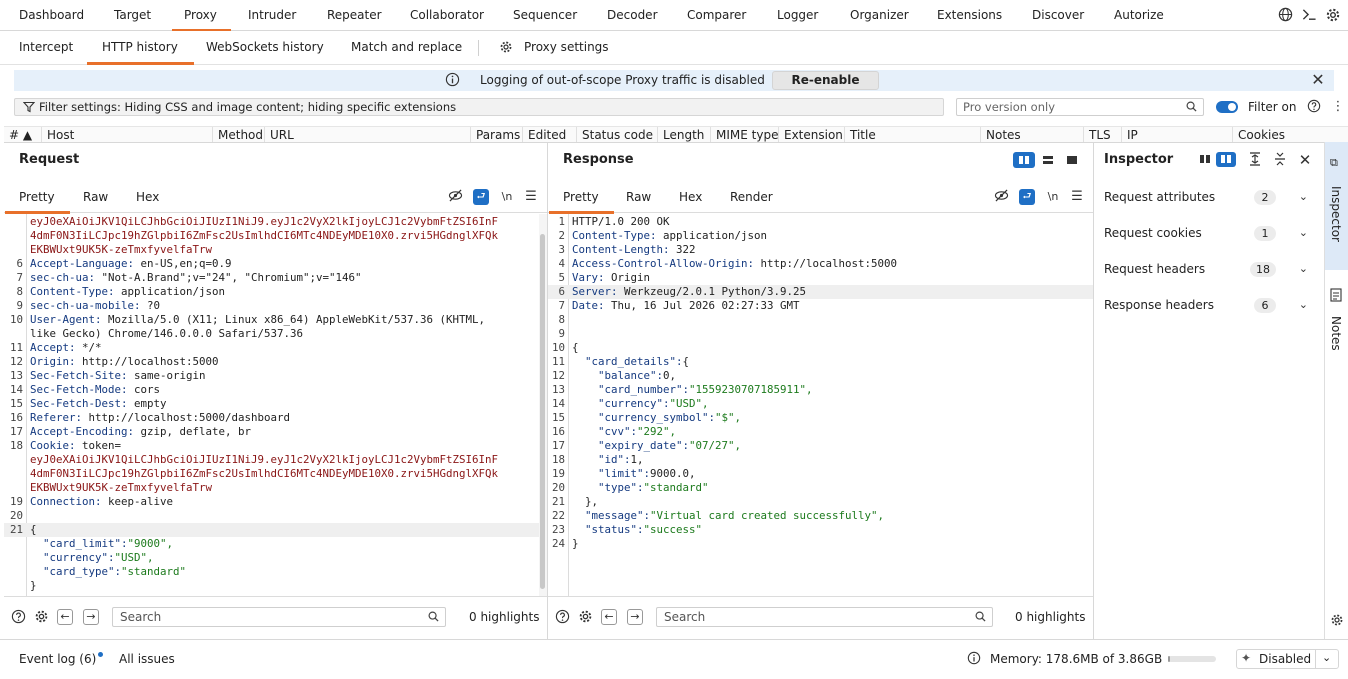 Image resolution: width=1348 pixels, height=679 pixels. I want to click on tab-discover: Discover, so click(1058, 15).